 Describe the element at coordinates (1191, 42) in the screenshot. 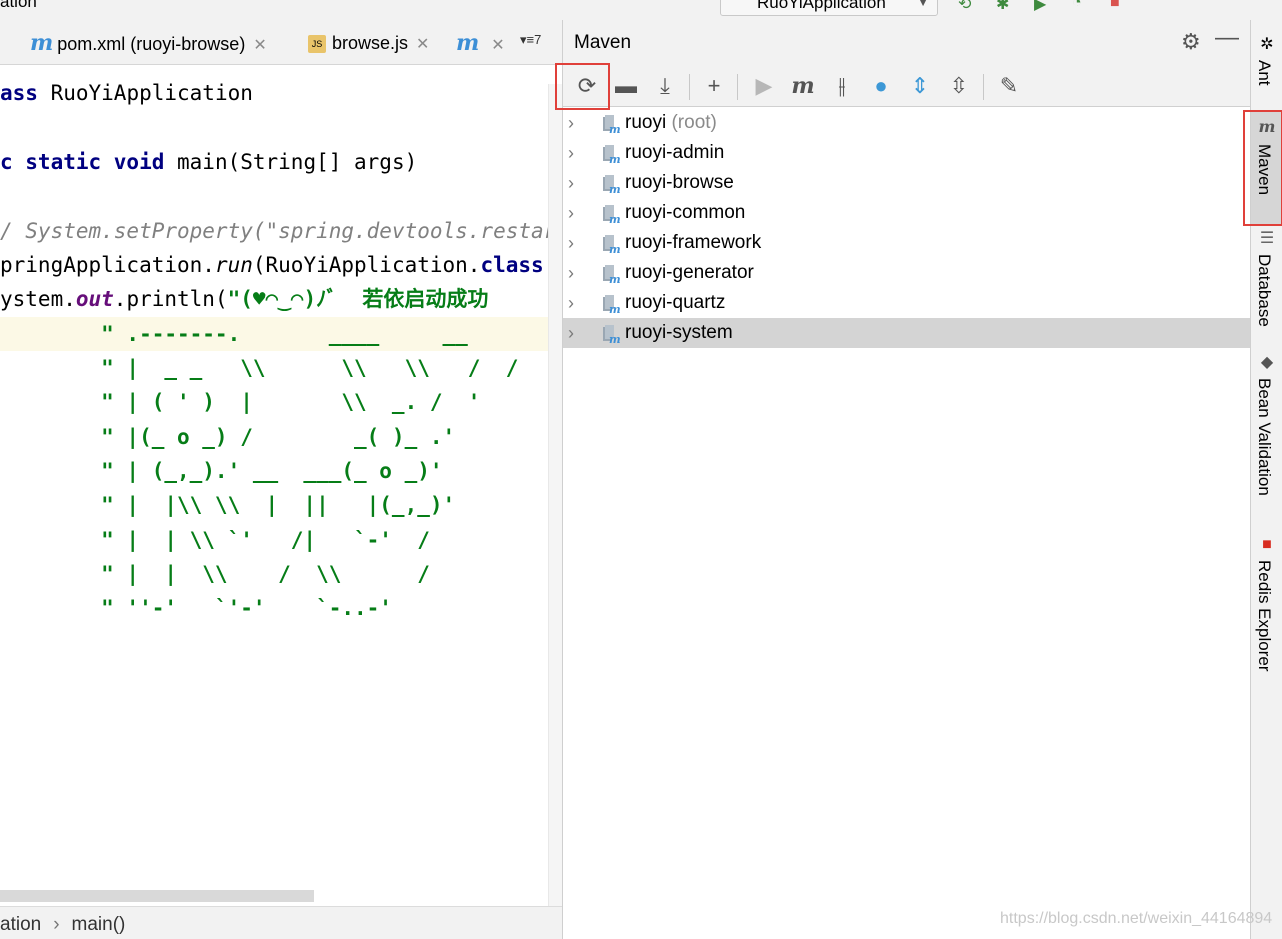

I see `gear-icon: ⚙` at that location.